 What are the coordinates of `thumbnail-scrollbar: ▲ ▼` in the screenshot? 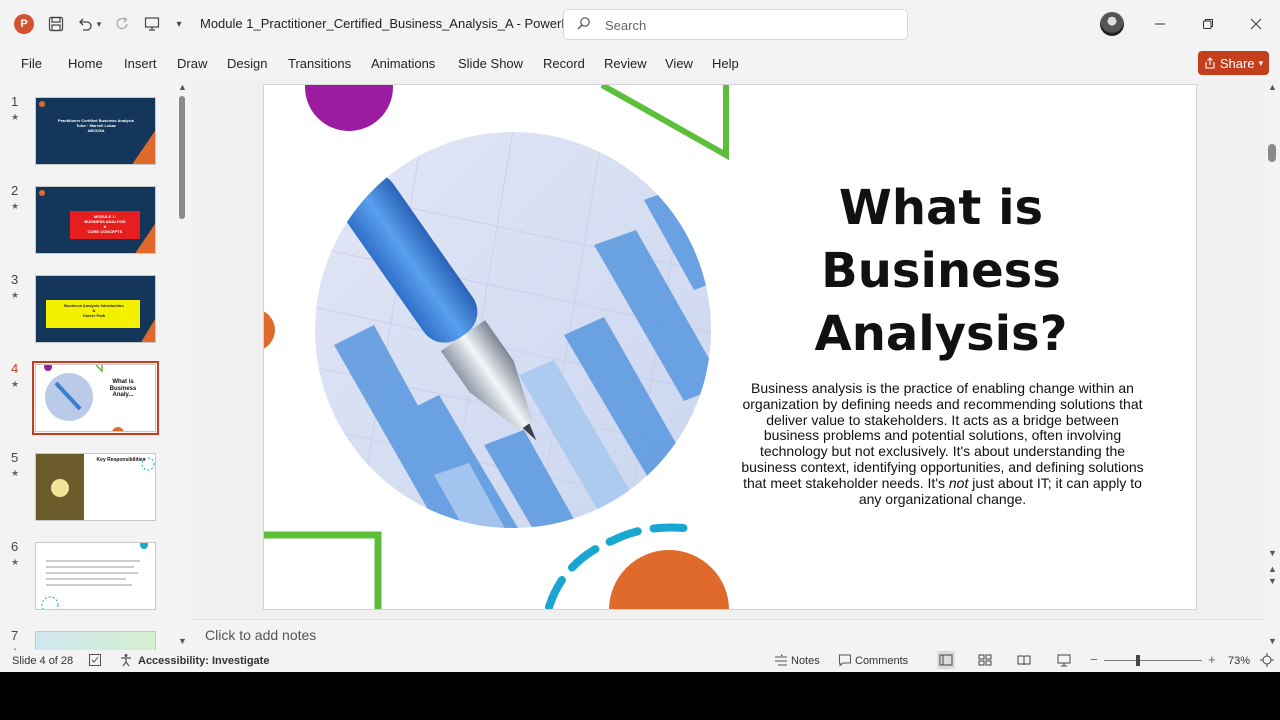 It's located at (183, 365).